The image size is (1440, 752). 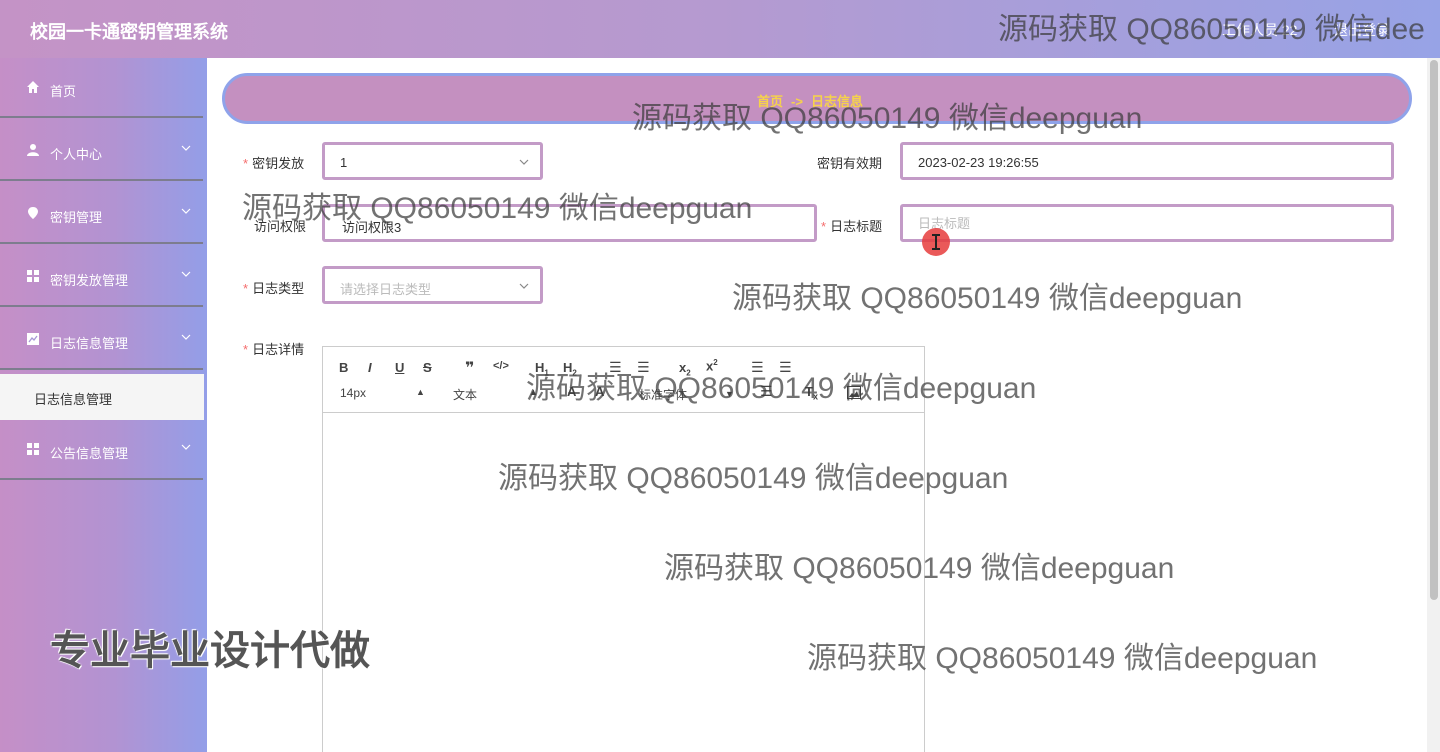 I want to click on page-scrollbar, so click(x=1433, y=405).